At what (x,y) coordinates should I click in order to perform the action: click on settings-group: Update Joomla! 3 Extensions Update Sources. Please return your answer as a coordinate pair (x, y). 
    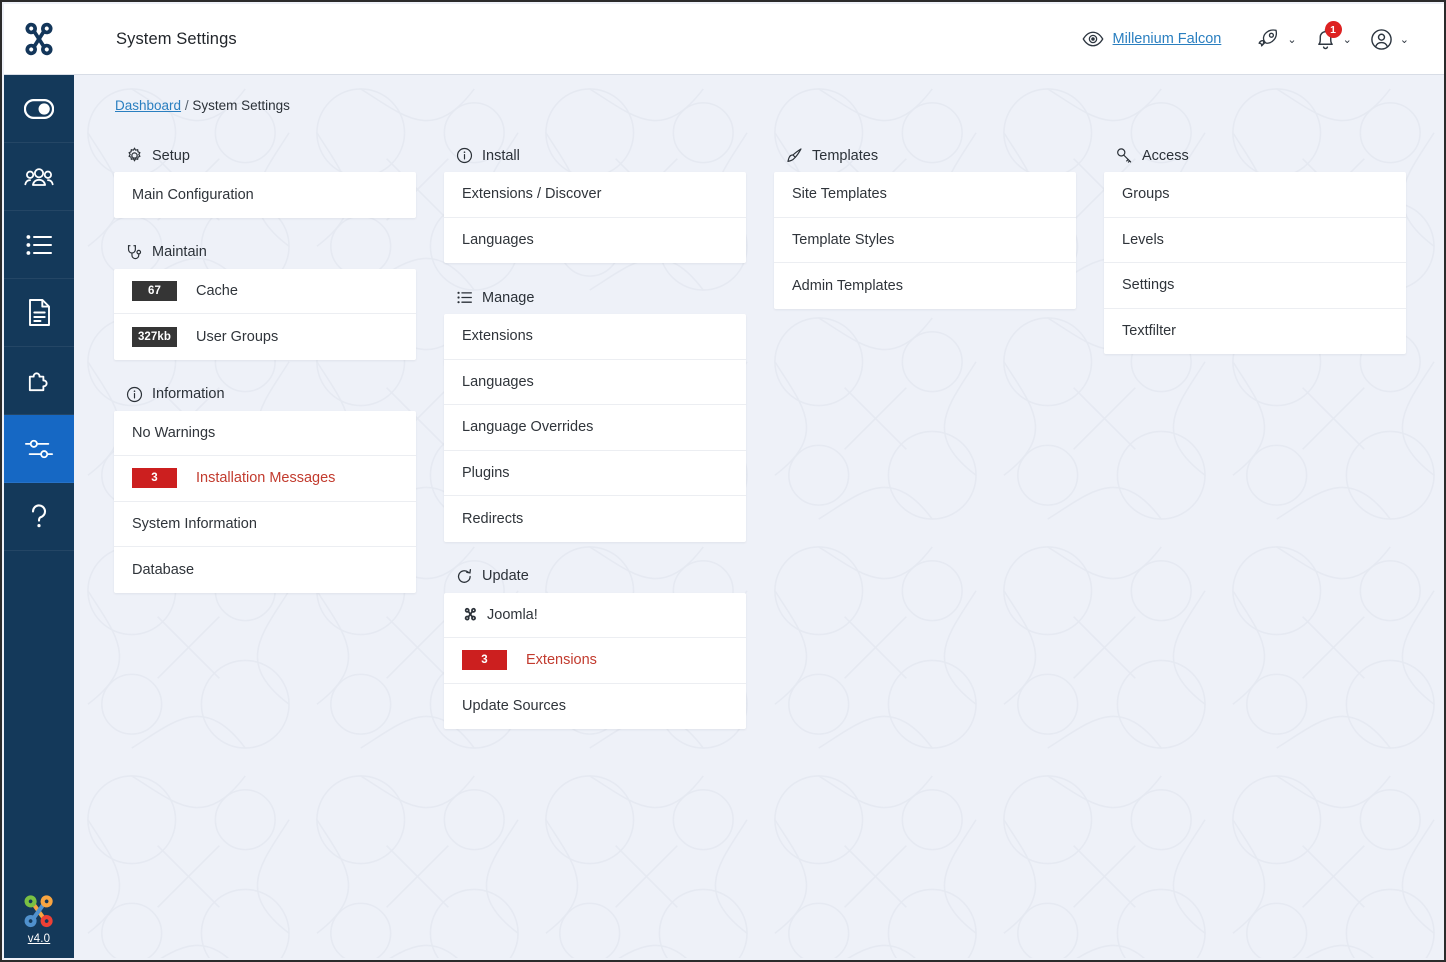
    Looking at the image, I should click on (595, 649).